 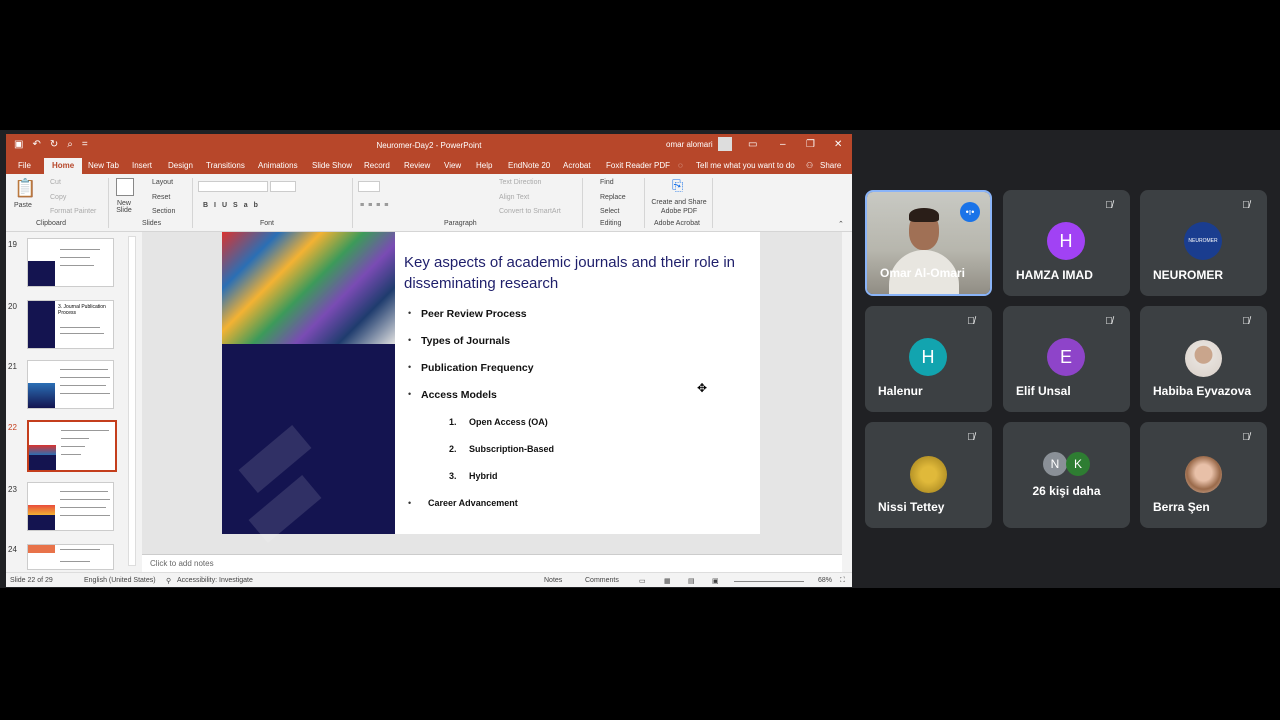 What do you see at coordinates (511, 449) in the screenshot?
I see `sub-bullet-subscription: Subscription-Based` at bounding box center [511, 449].